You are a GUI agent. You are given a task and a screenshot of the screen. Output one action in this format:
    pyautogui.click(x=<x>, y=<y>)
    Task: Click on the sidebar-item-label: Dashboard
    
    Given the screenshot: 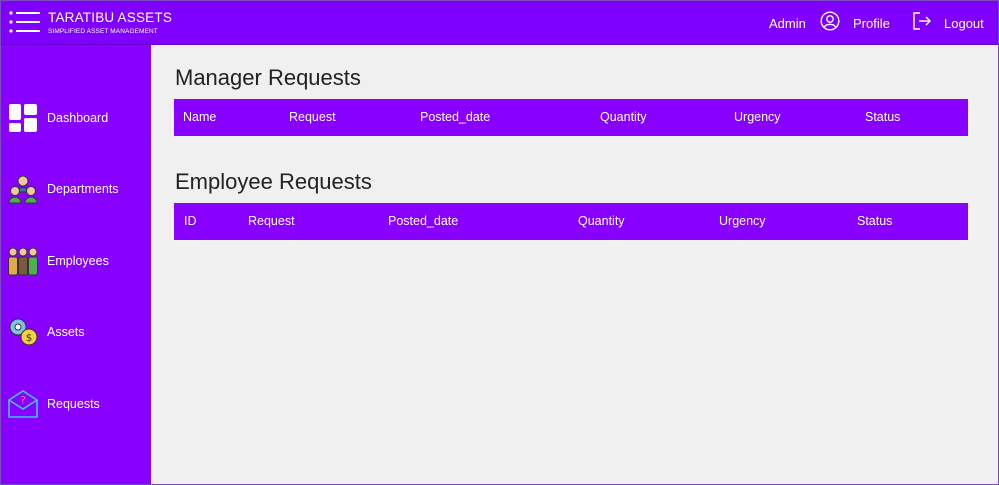 What is the action you would take?
    pyautogui.click(x=78, y=118)
    